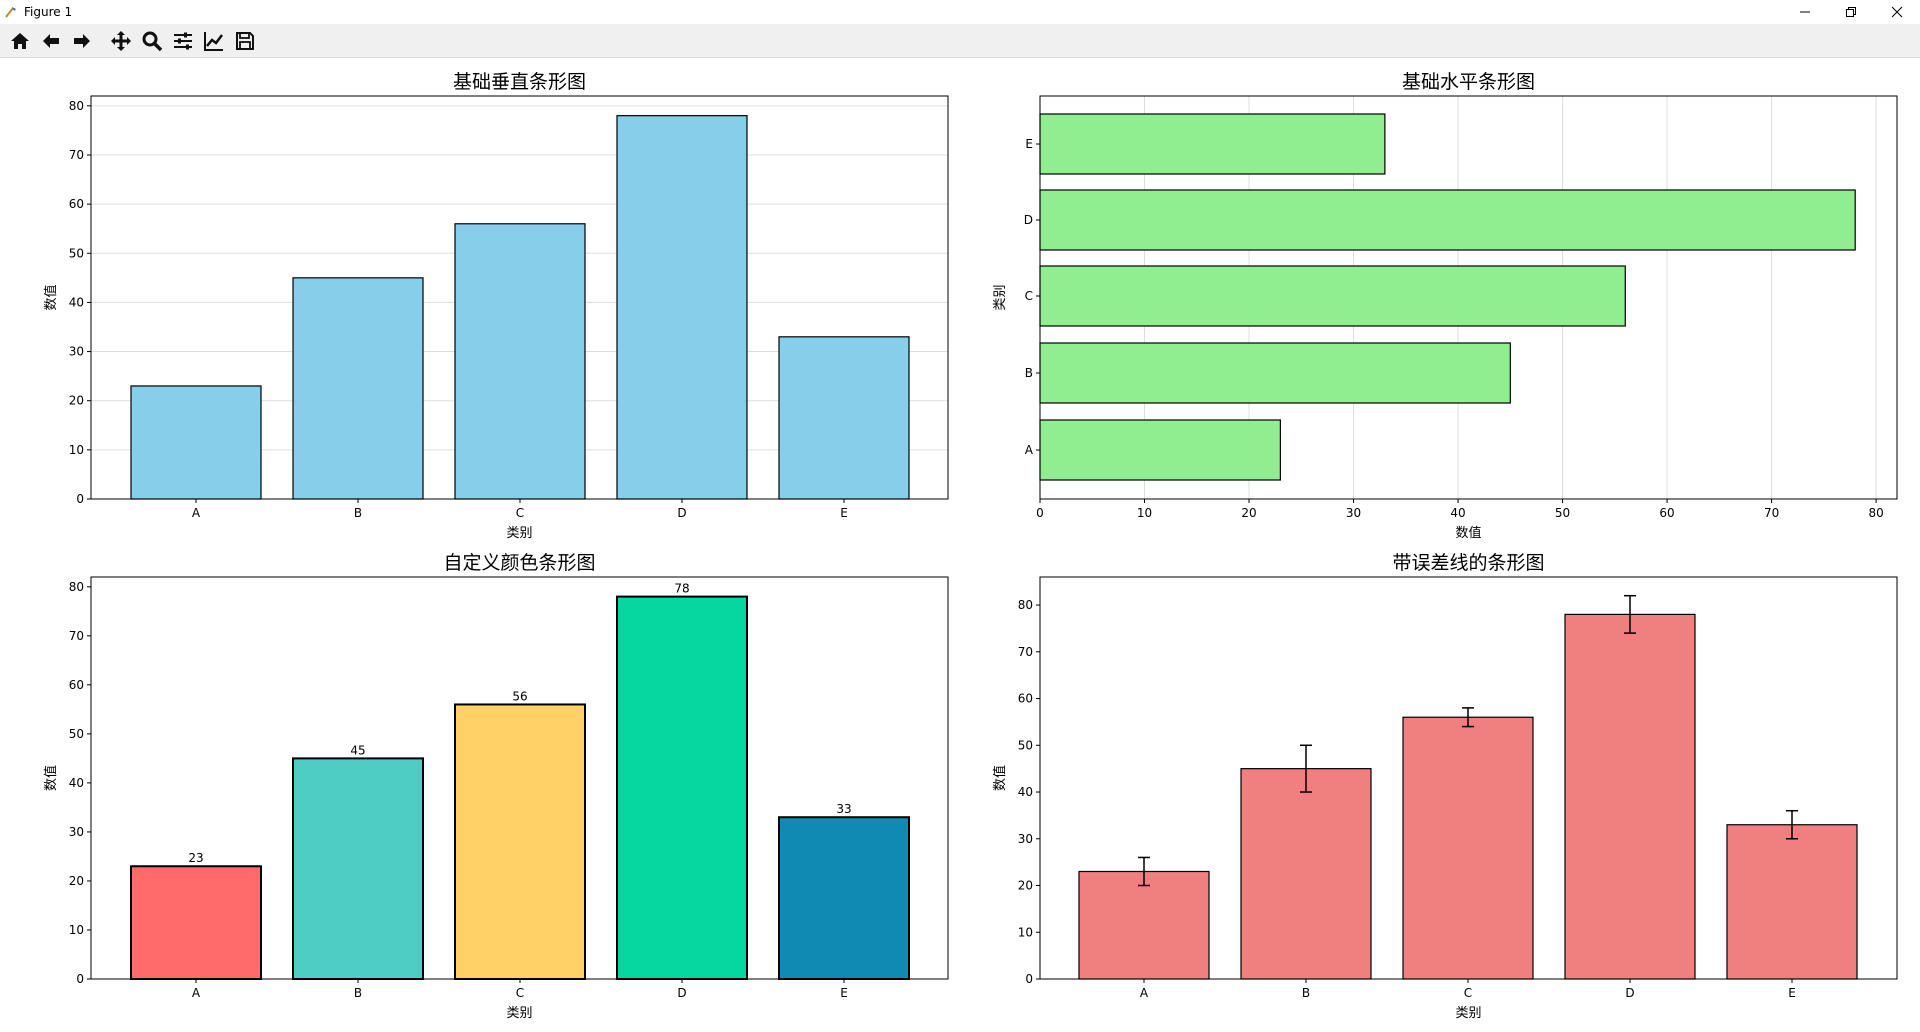 The width and height of the screenshot is (1920, 1032). I want to click on home-icon, so click(20, 40).